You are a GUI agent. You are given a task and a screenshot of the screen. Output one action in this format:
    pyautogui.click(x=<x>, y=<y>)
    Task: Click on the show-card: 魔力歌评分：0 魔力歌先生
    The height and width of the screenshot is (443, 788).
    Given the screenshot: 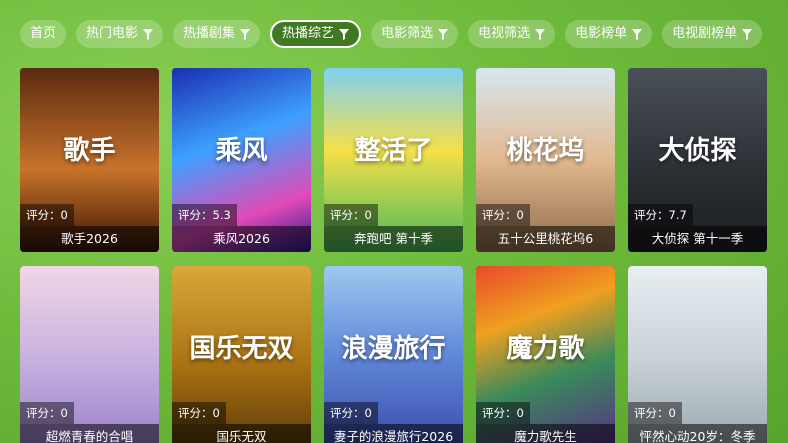 What is the action you would take?
    pyautogui.click(x=545, y=354)
    